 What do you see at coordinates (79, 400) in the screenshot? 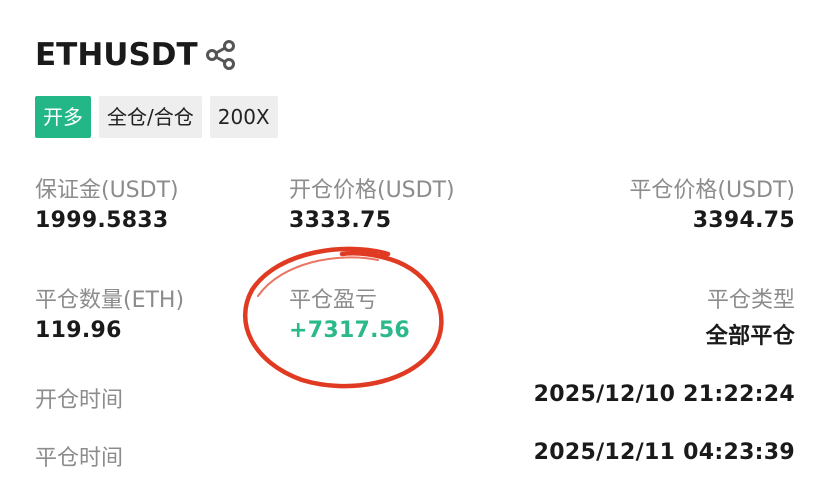
I see `open-time-label: 开仓时间` at bounding box center [79, 400].